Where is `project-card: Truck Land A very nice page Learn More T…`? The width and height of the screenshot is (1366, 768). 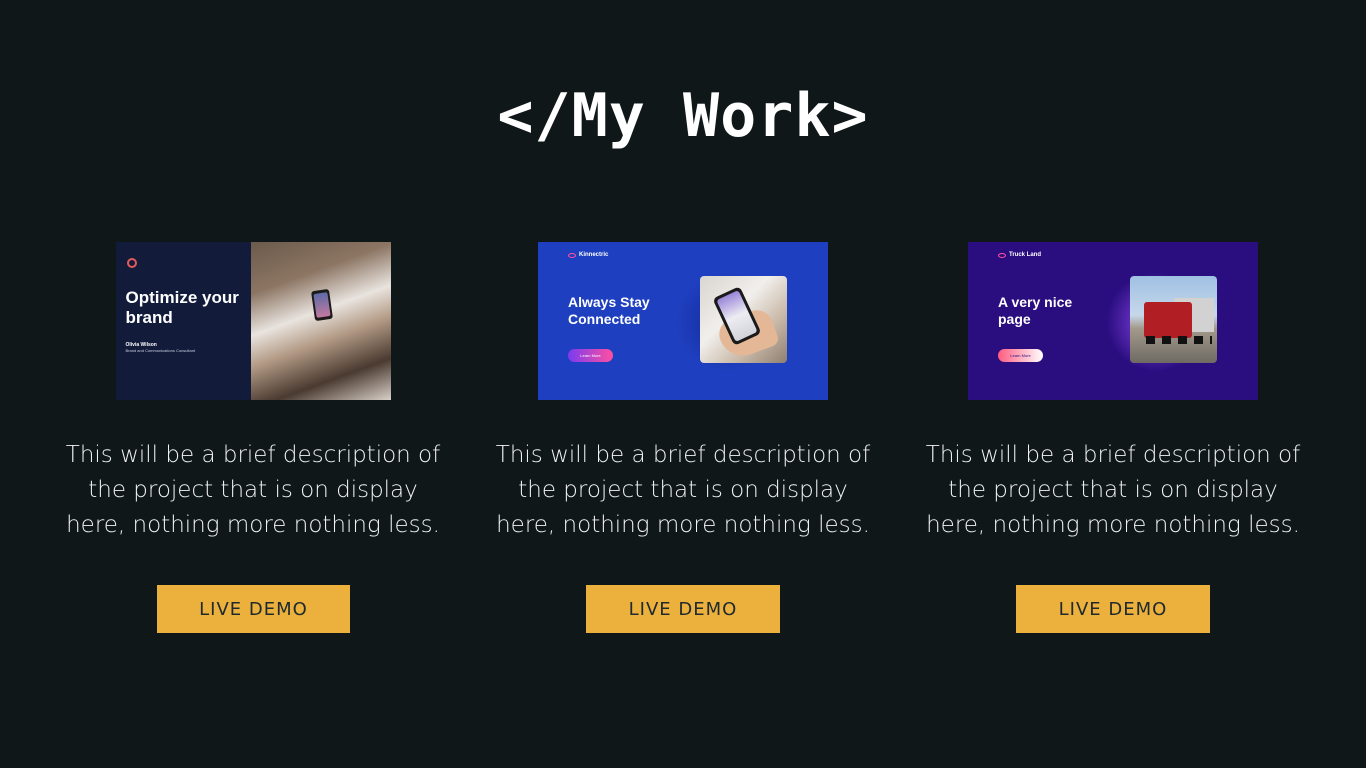
project-card: Truck Land A very nice page Learn More T… is located at coordinates (1113, 437).